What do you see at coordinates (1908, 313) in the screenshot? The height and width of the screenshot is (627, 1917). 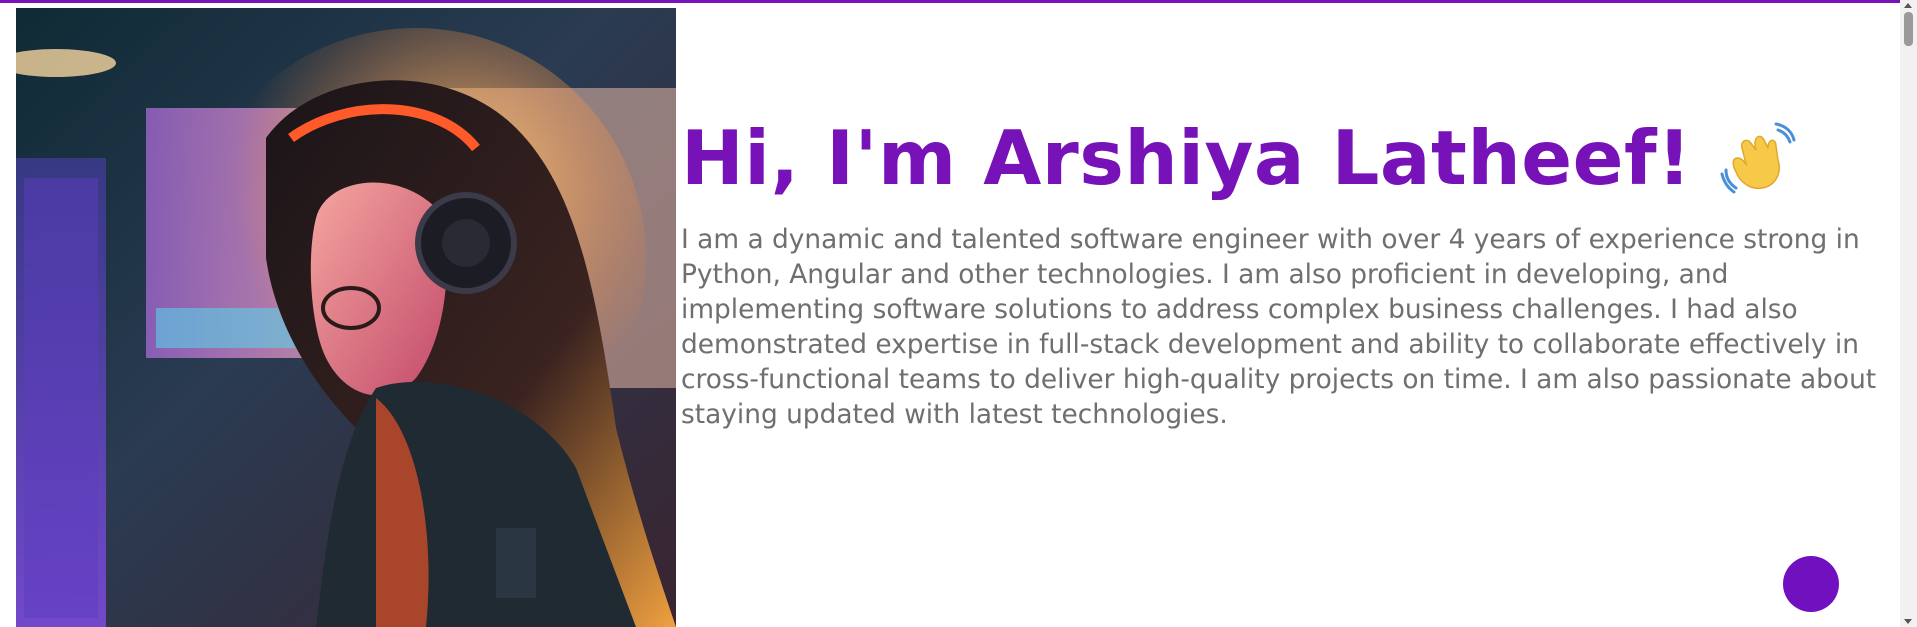 I see `vertical-scrollbar` at bounding box center [1908, 313].